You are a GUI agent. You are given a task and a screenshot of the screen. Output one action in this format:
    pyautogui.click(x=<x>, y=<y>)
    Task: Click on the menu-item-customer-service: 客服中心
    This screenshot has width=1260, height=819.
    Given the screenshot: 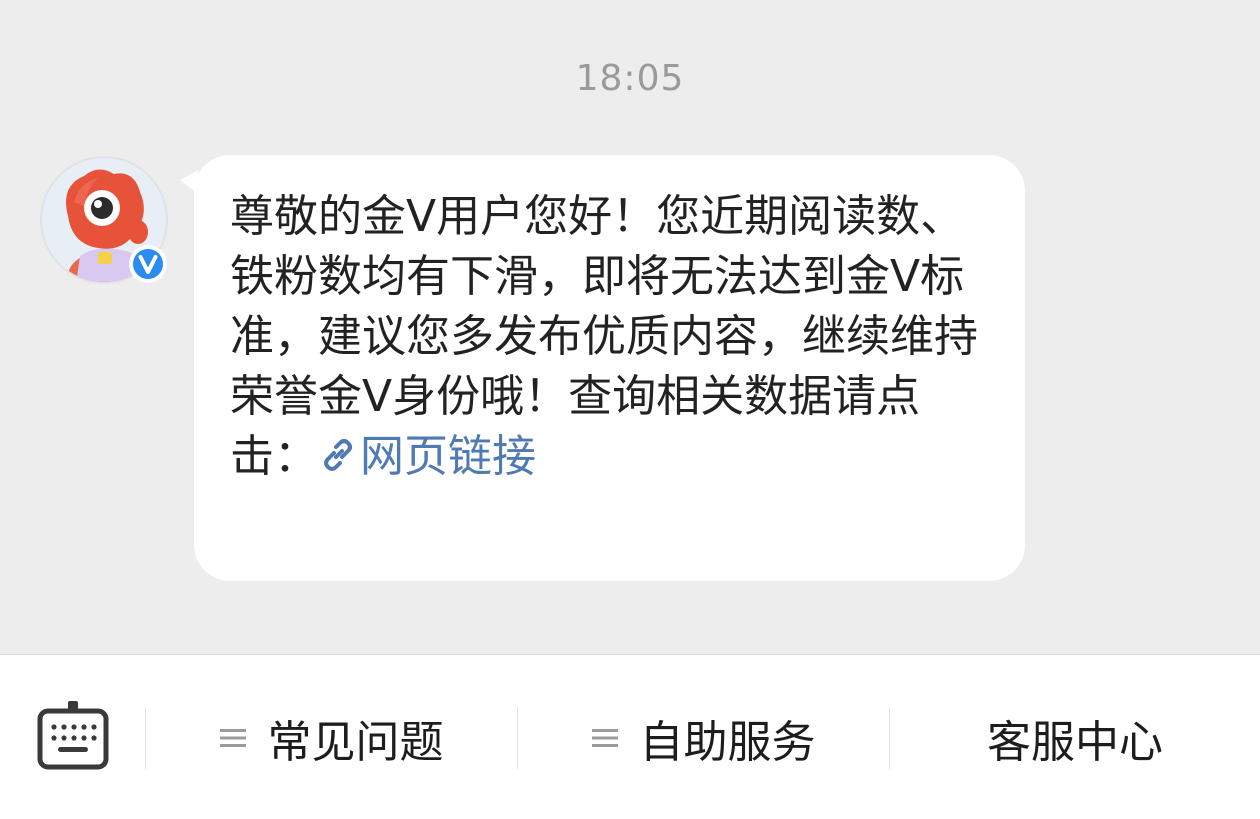 What is the action you would take?
    pyautogui.click(x=1075, y=738)
    